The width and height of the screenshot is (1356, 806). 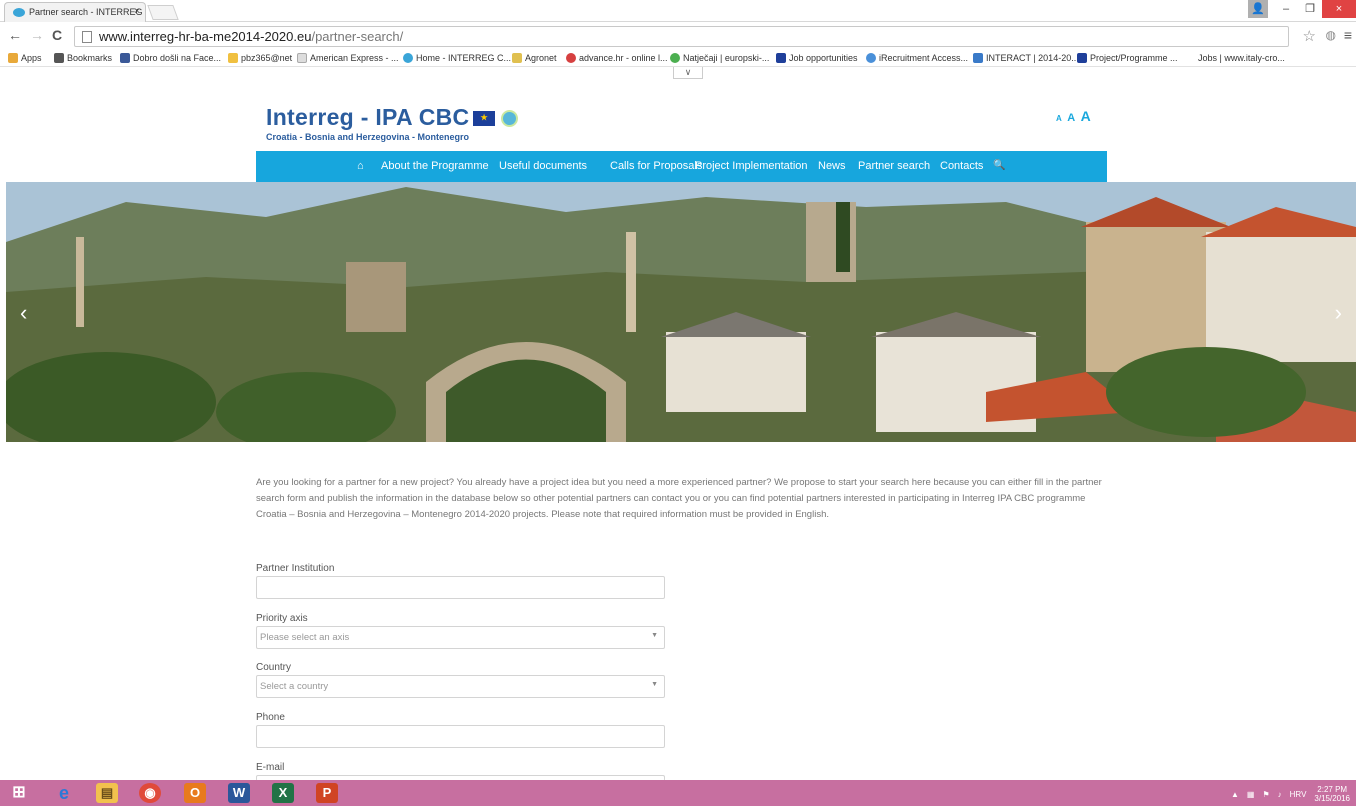 What do you see at coordinates (1332, 789) in the screenshot?
I see `clock-time: 2:27 PM` at bounding box center [1332, 789].